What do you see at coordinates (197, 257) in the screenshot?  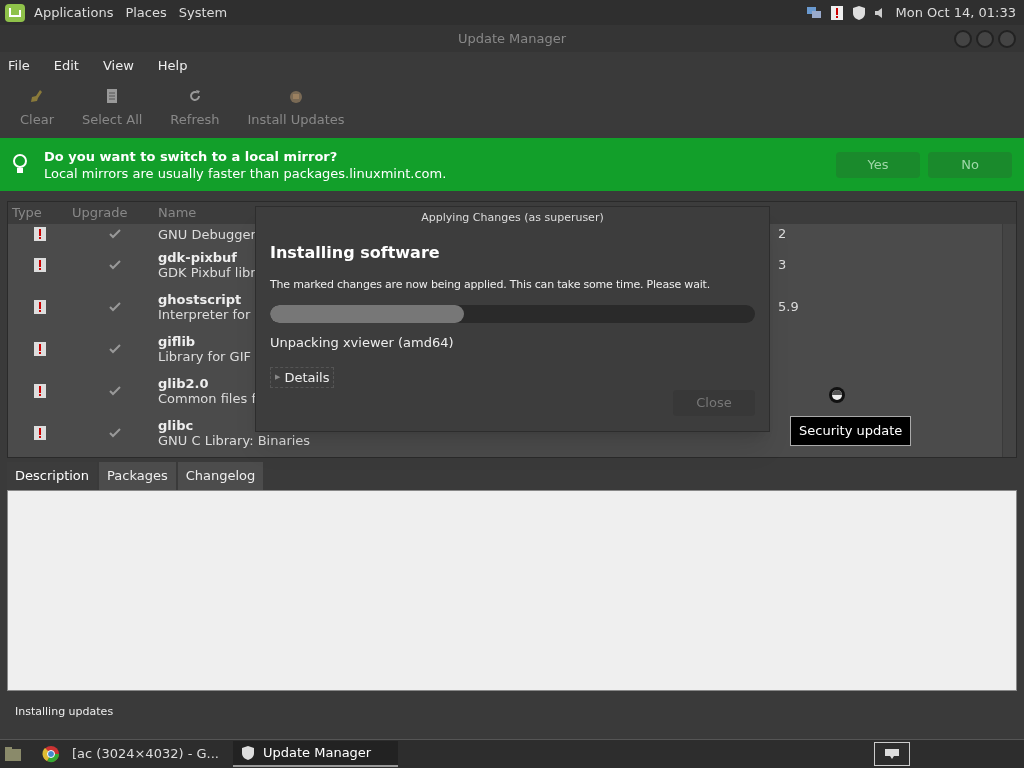 I see `package-name: gdk-pixbuf` at bounding box center [197, 257].